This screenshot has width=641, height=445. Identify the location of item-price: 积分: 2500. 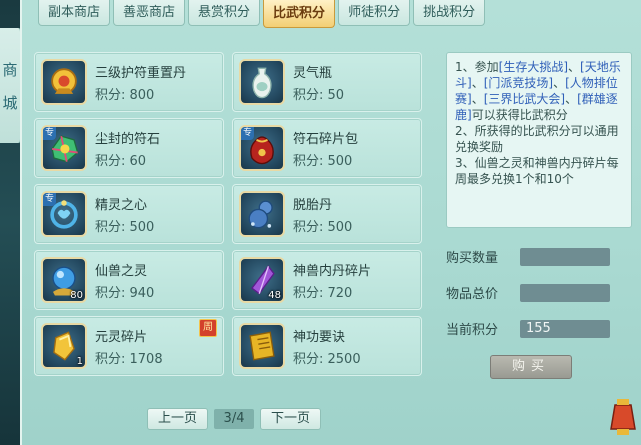
(327, 359).